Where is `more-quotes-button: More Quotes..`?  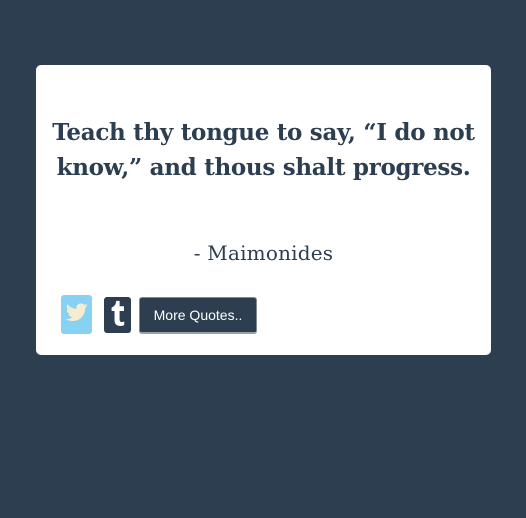
more-quotes-button: More Quotes.. is located at coordinates (198, 315).